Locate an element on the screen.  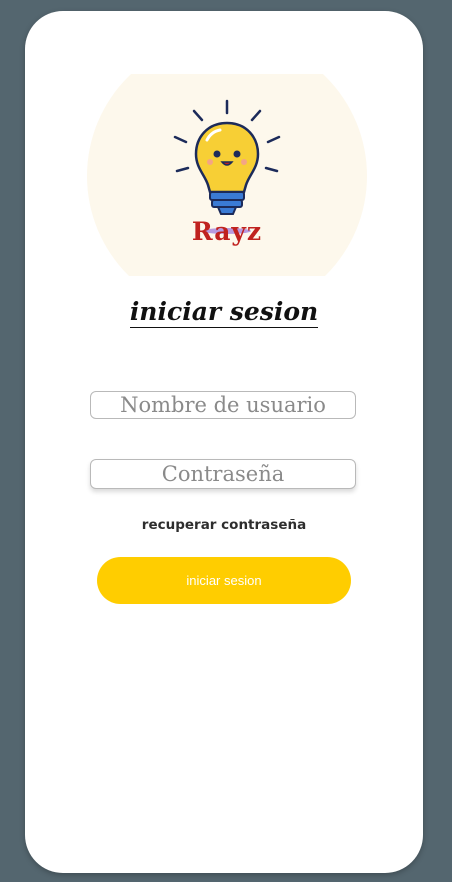
login-button: iniciar sesion is located at coordinates (224, 580).